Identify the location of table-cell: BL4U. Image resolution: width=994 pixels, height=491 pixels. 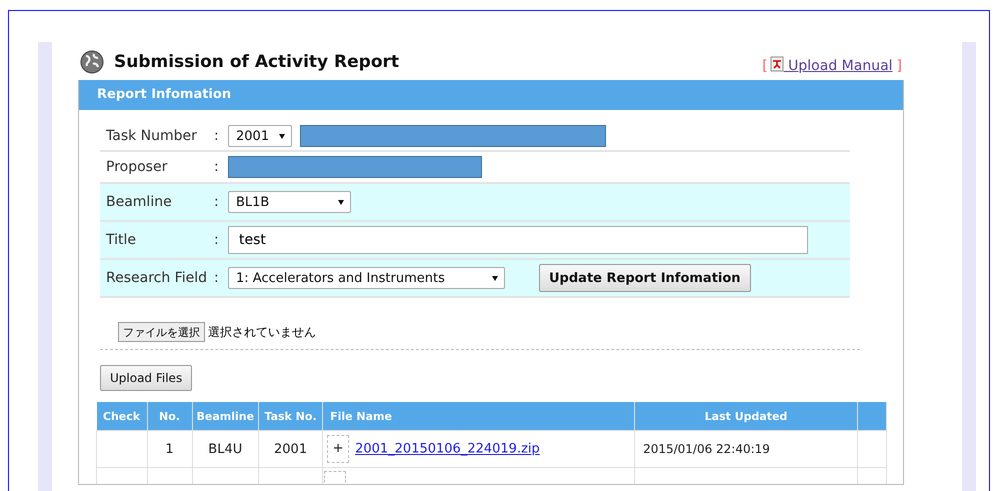
(225, 449).